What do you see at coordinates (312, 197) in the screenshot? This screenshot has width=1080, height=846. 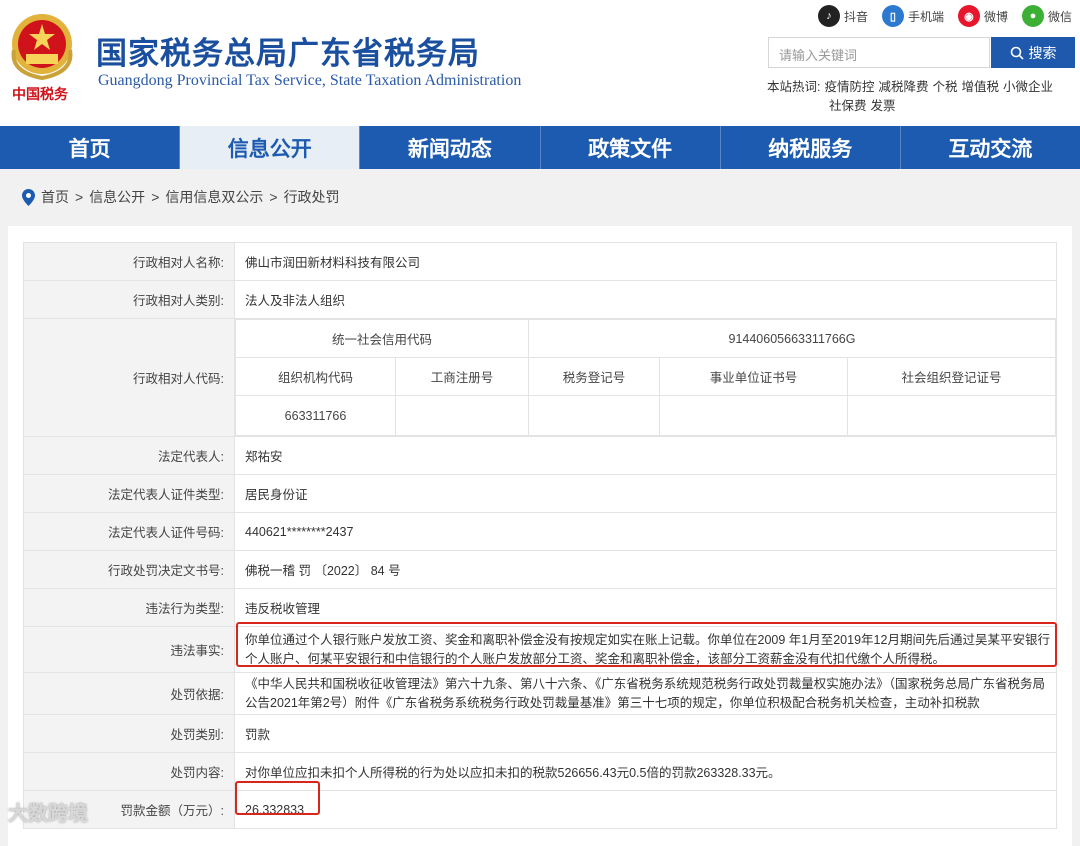 I see `breadcrumb-item: 行政处罚` at bounding box center [312, 197].